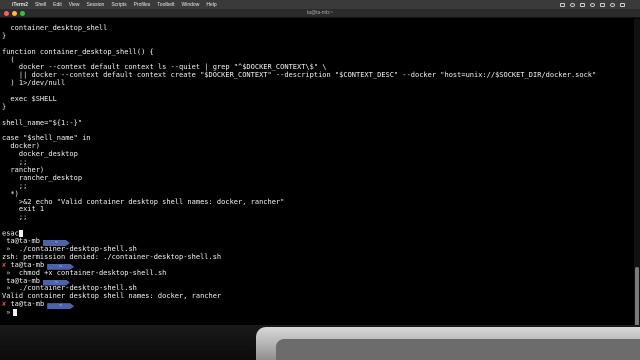 The height and width of the screenshot is (360, 640). I want to click on script-line: case "$shell_name" in, so click(318, 139).